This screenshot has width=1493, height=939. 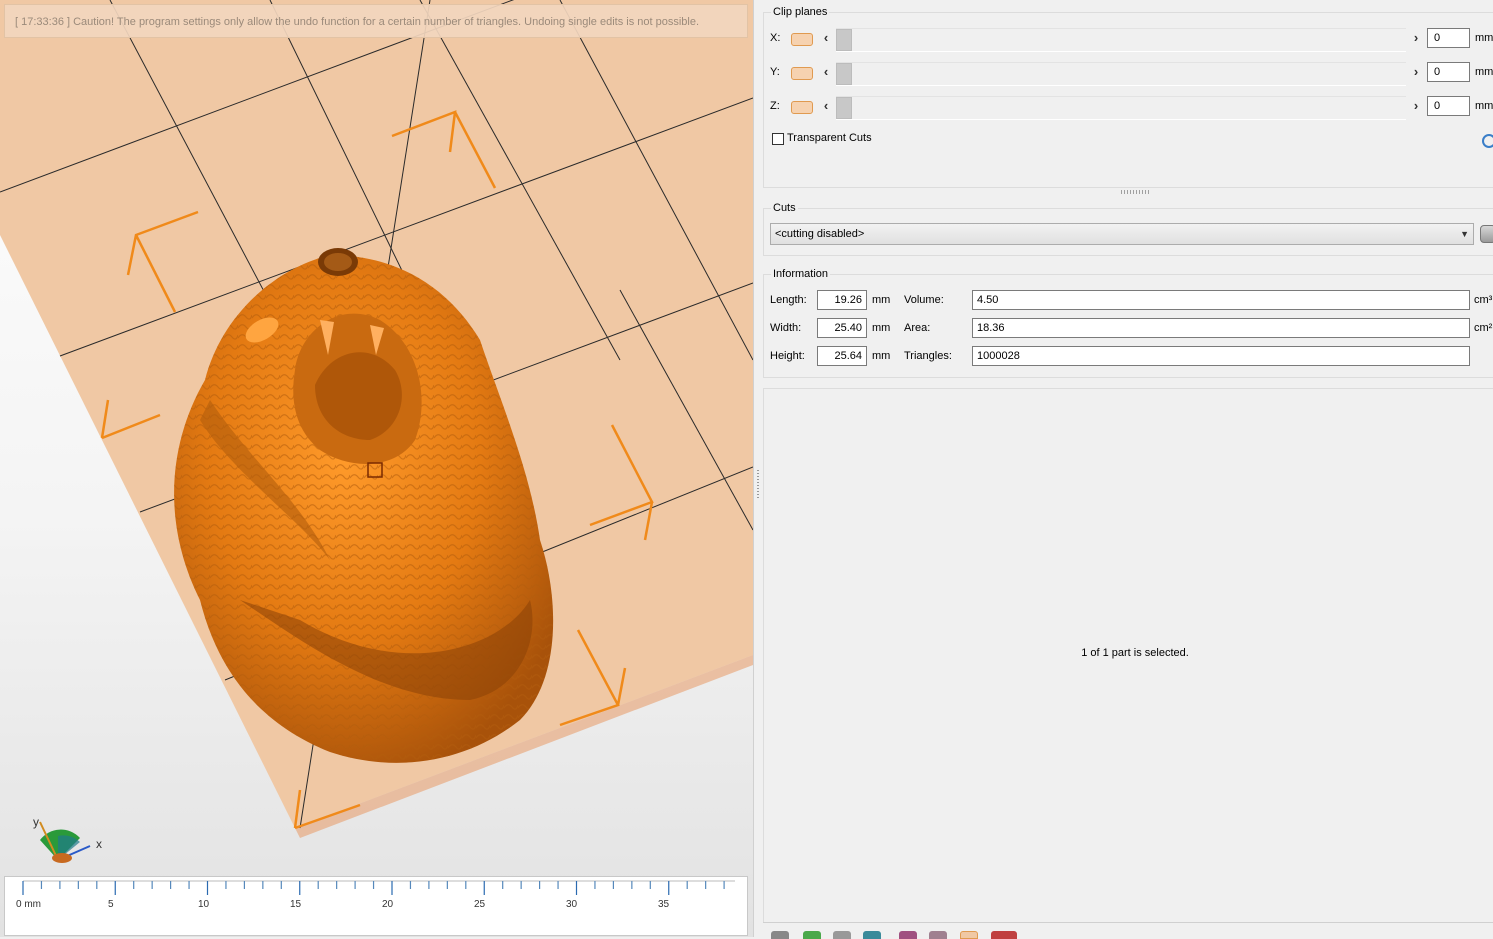 What do you see at coordinates (1464, 234) in the screenshot?
I see `chevron-down-icon: ▼` at bounding box center [1464, 234].